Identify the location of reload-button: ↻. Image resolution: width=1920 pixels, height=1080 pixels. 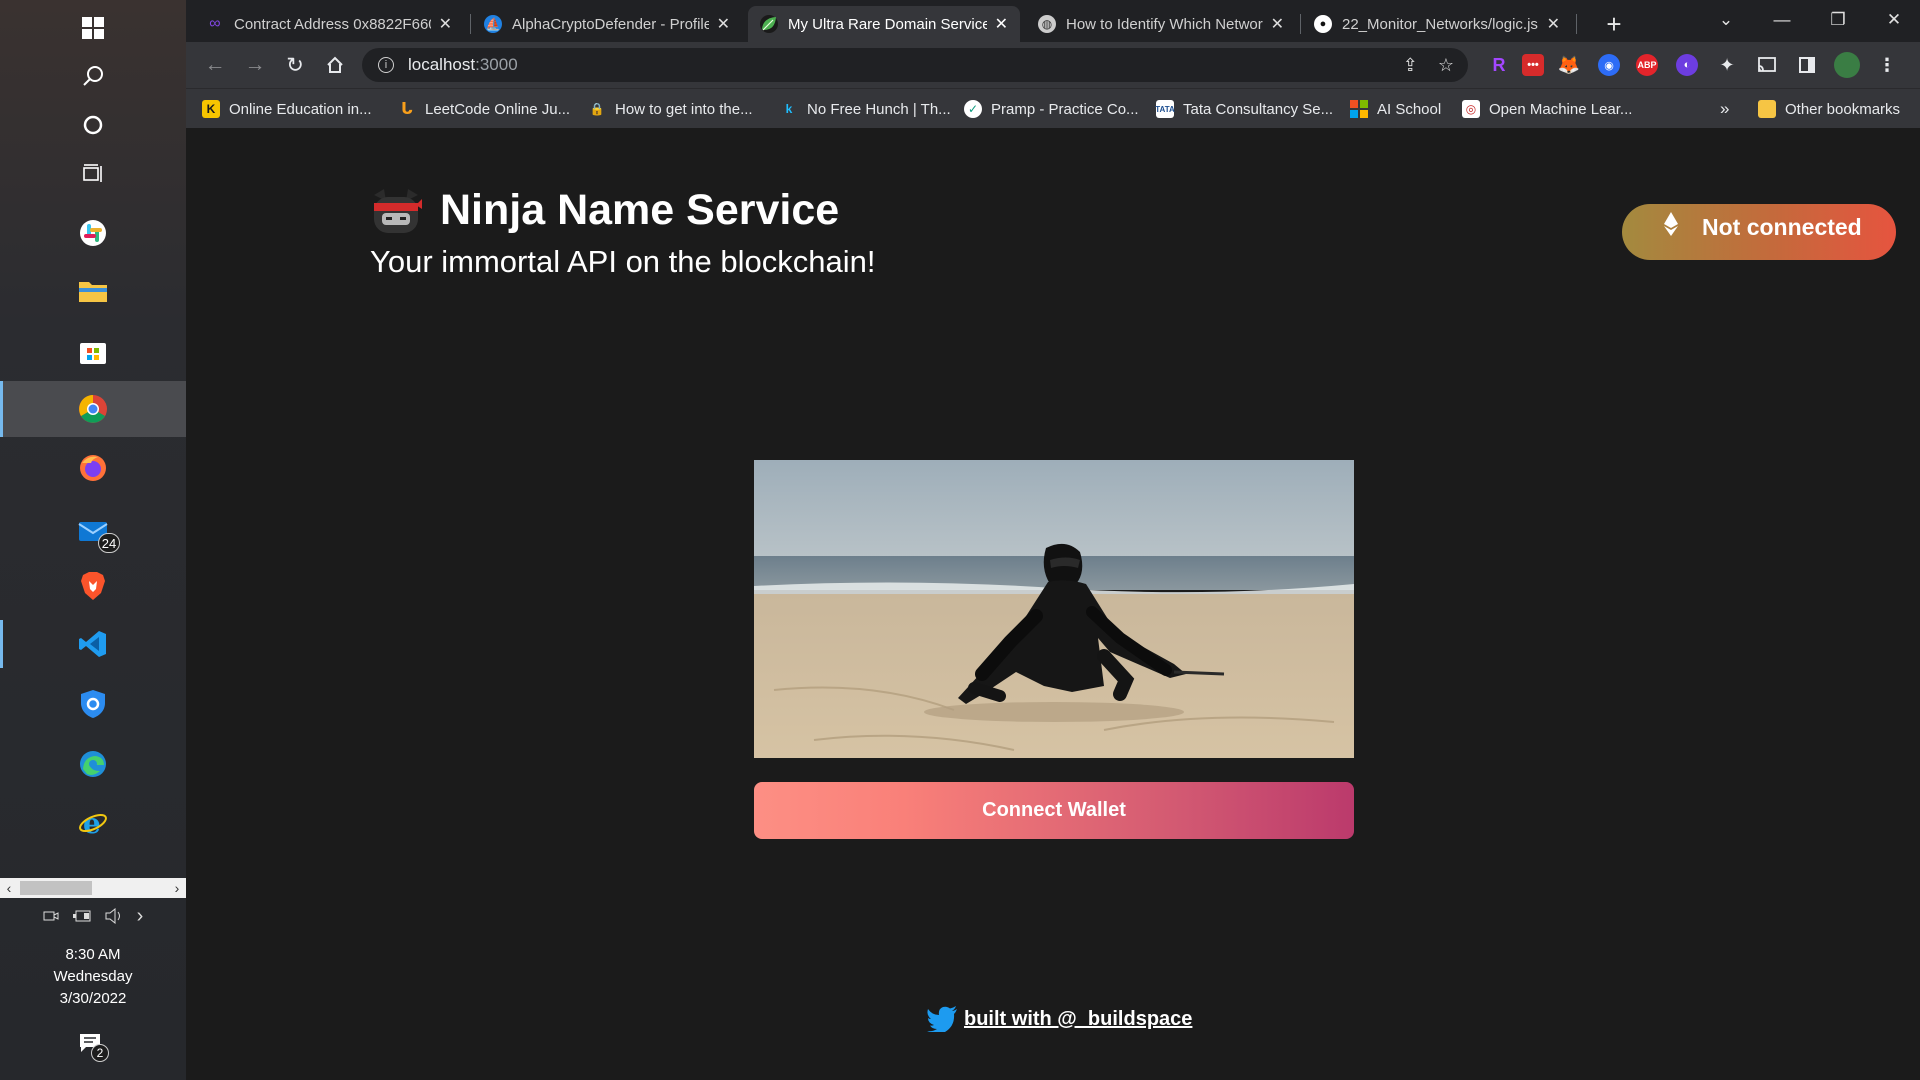
(295, 65).